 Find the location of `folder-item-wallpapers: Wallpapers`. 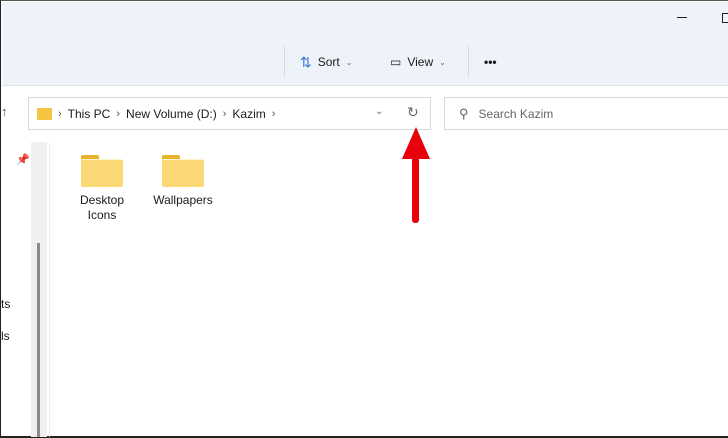

folder-item-wallpapers: Wallpapers is located at coordinates (183, 180).